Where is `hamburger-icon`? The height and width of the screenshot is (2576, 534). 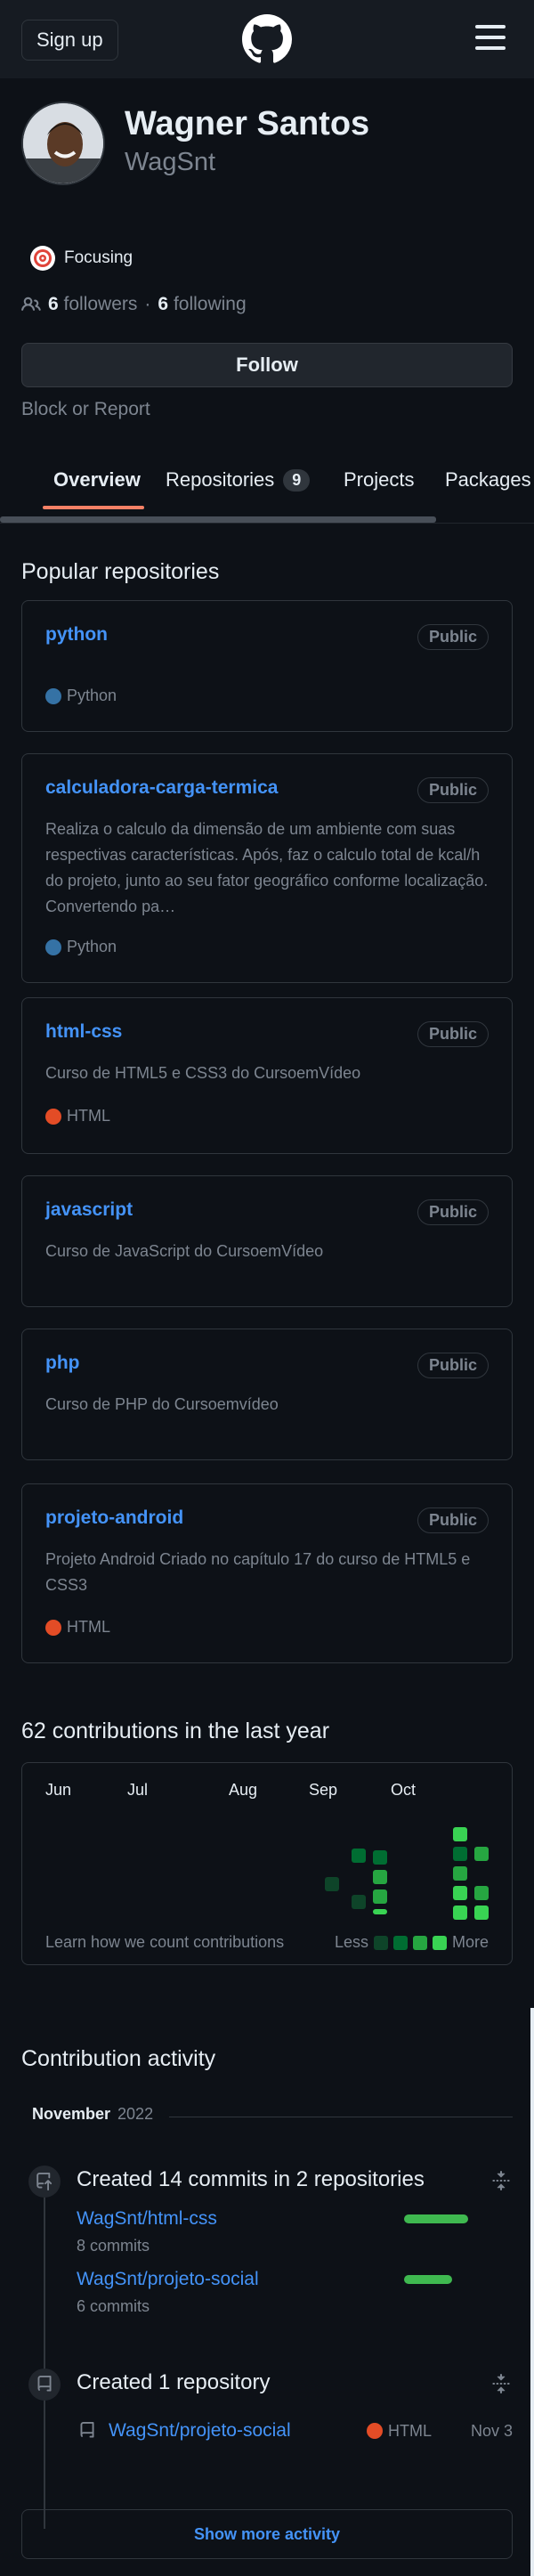 hamburger-icon is located at coordinates (491, 37).